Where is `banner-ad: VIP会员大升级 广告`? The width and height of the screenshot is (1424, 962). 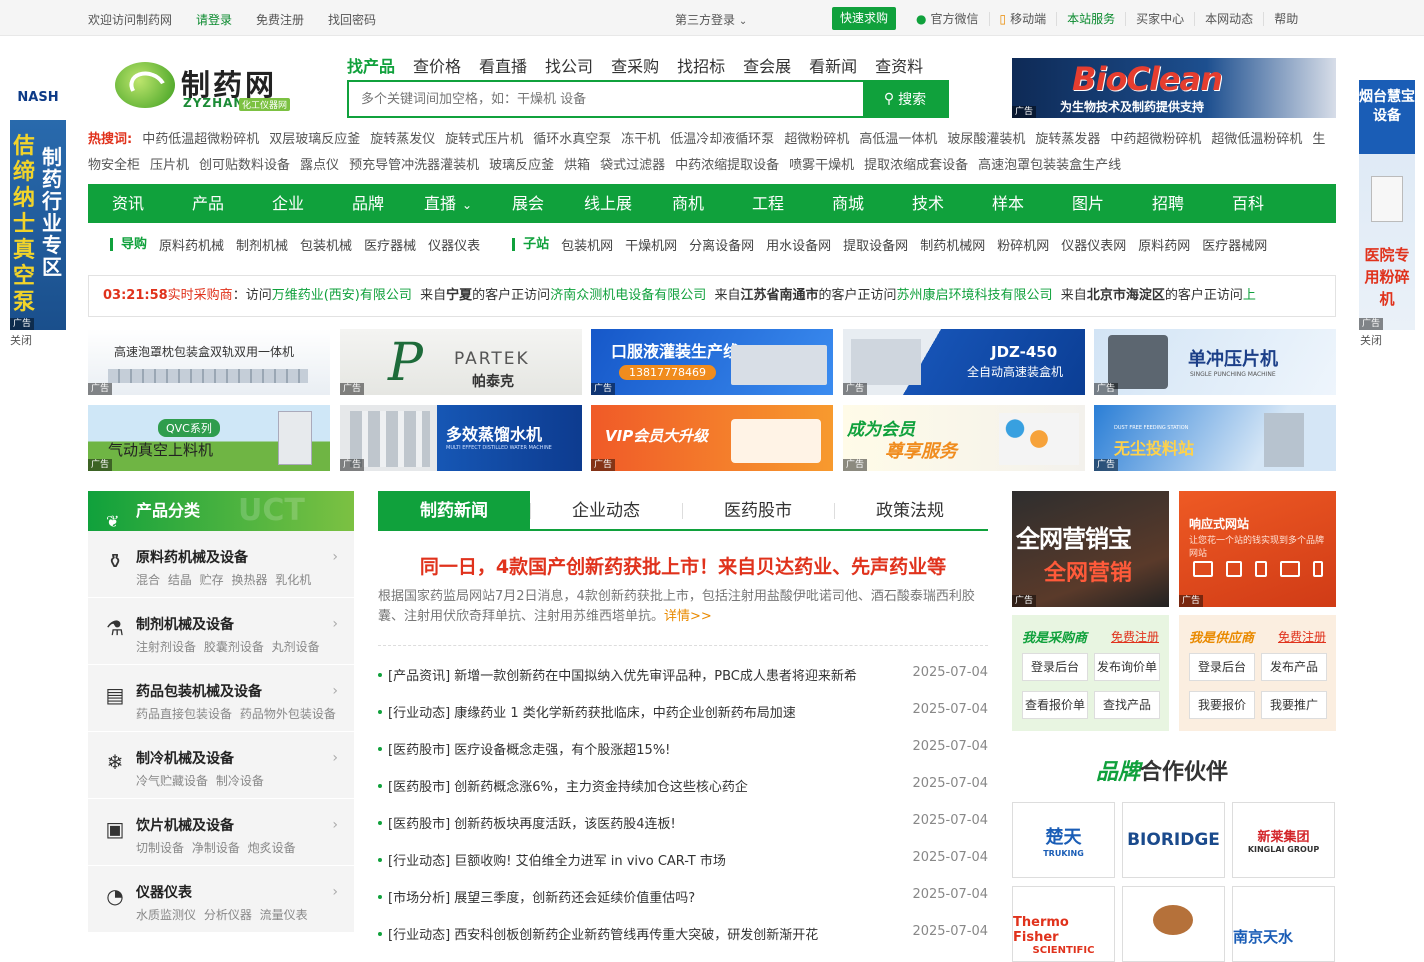 banner-ad: VIP会员大升级 广告 is located at coordinates (712, 438).